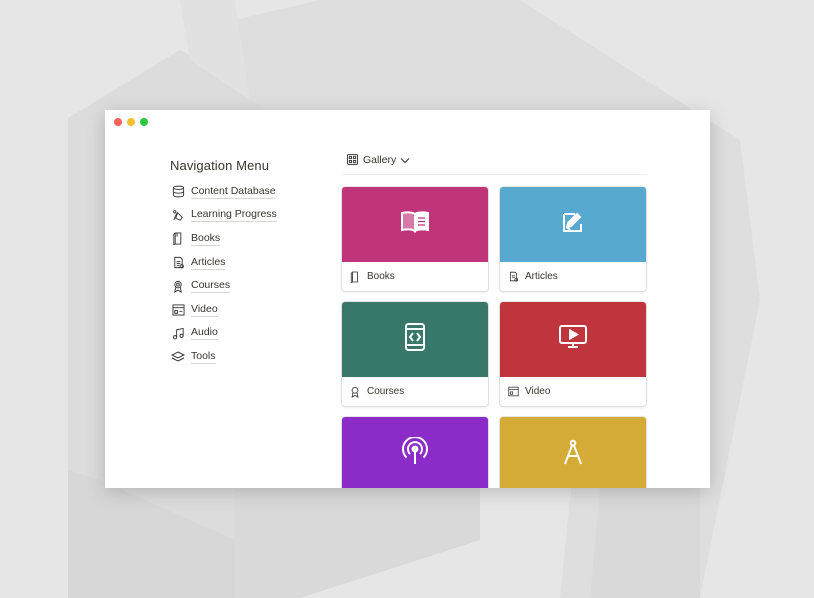 This screenshot has height=598, width=814. What do you see at coordinates (233, 191) in the screenshot?
I see `nav-item-label: Content Database` at bounding box center [233, 191].